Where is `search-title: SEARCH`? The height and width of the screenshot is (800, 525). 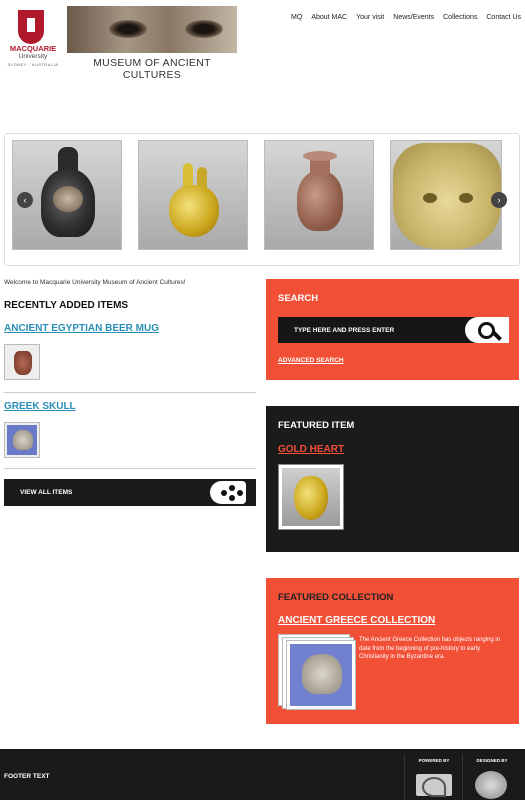
search-title: SEARCH is located at coordinates (298, 298).